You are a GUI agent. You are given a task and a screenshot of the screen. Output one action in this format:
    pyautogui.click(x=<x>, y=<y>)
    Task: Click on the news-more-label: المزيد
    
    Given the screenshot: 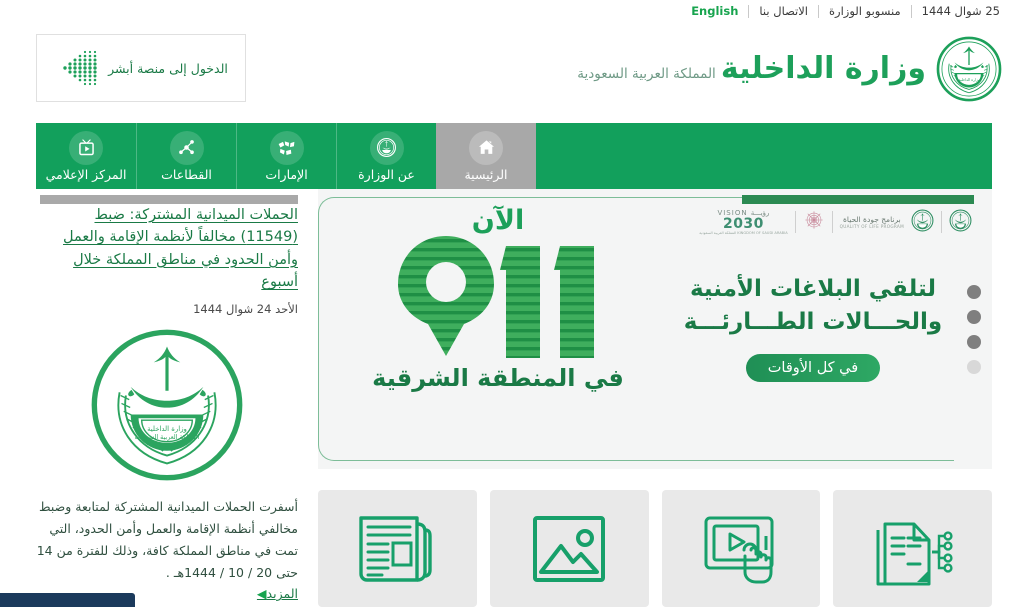 What is the action you would take?
    pyautogui.click(x=282, y=594)
    